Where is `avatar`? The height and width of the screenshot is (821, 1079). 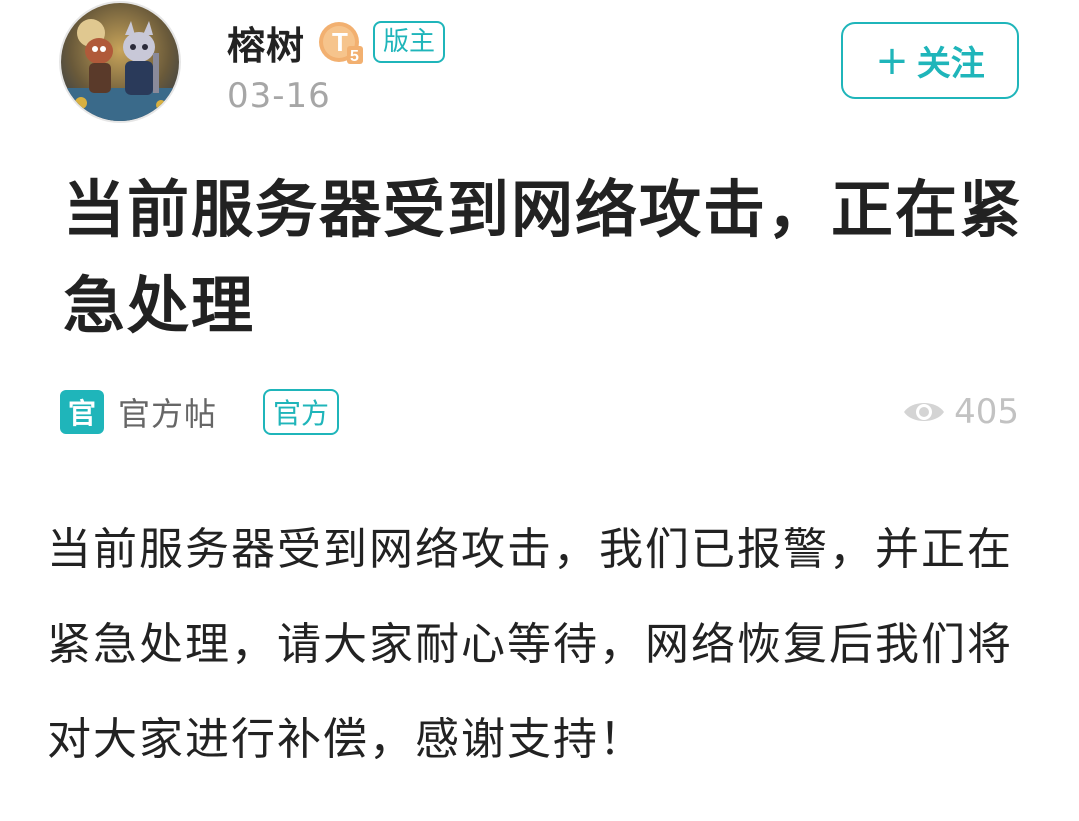
avatar is located at coordinates (120, 62).